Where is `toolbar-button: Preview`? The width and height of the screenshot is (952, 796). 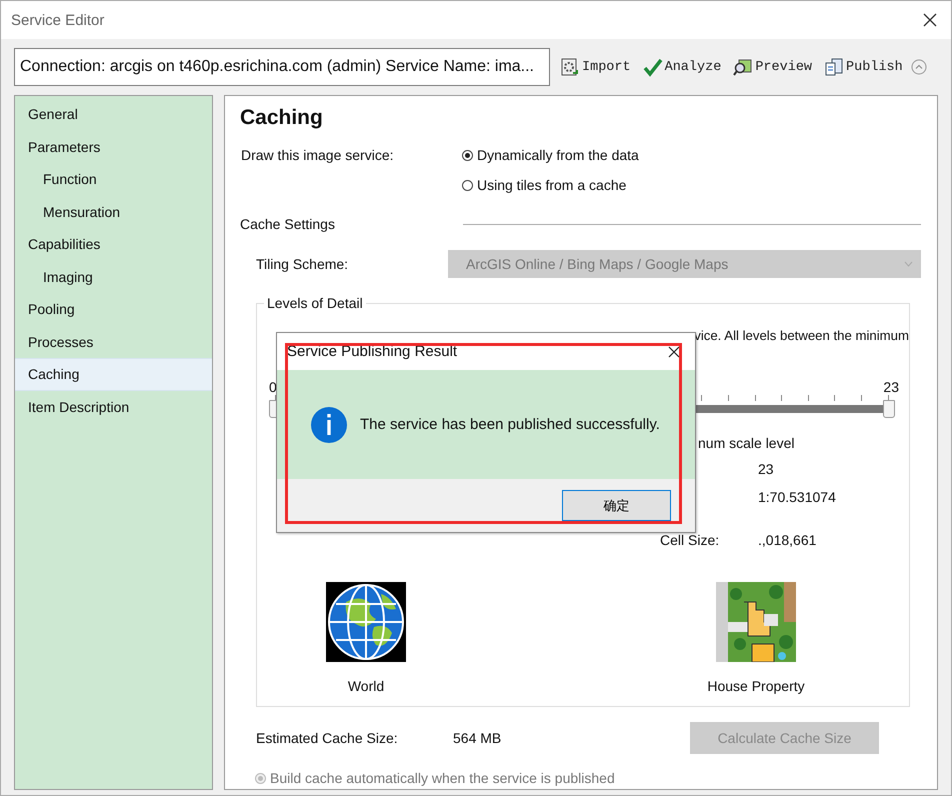
toolbar-button: Preview is located at coordinates (772, 67).